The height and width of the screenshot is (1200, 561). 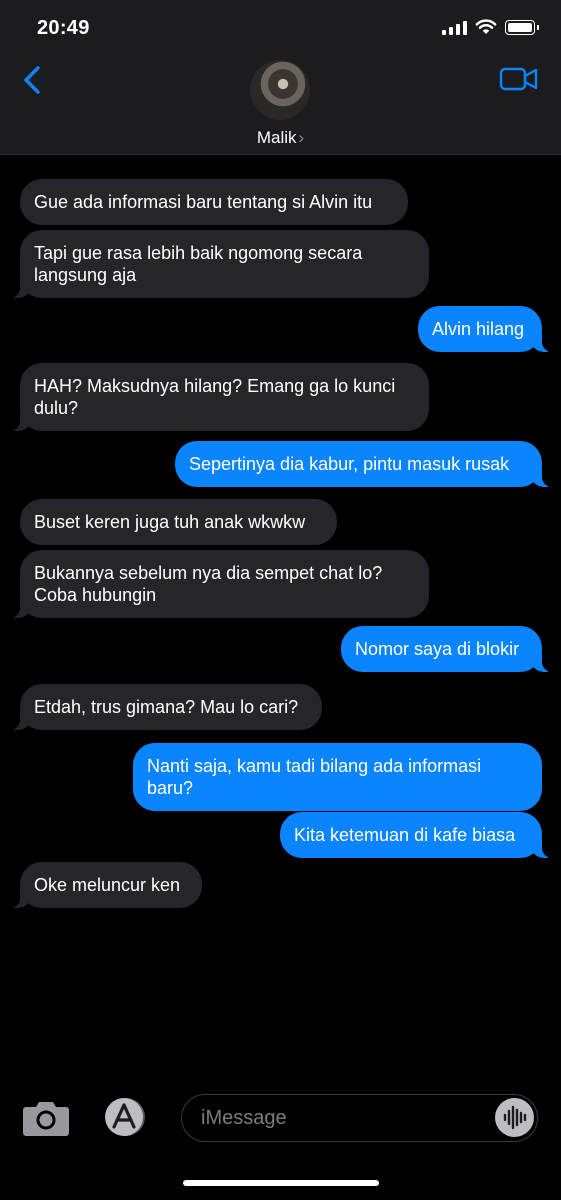 I want to click on message-text: Buset keren juga tuh anak wkwkw, so click(x=170, y=522).